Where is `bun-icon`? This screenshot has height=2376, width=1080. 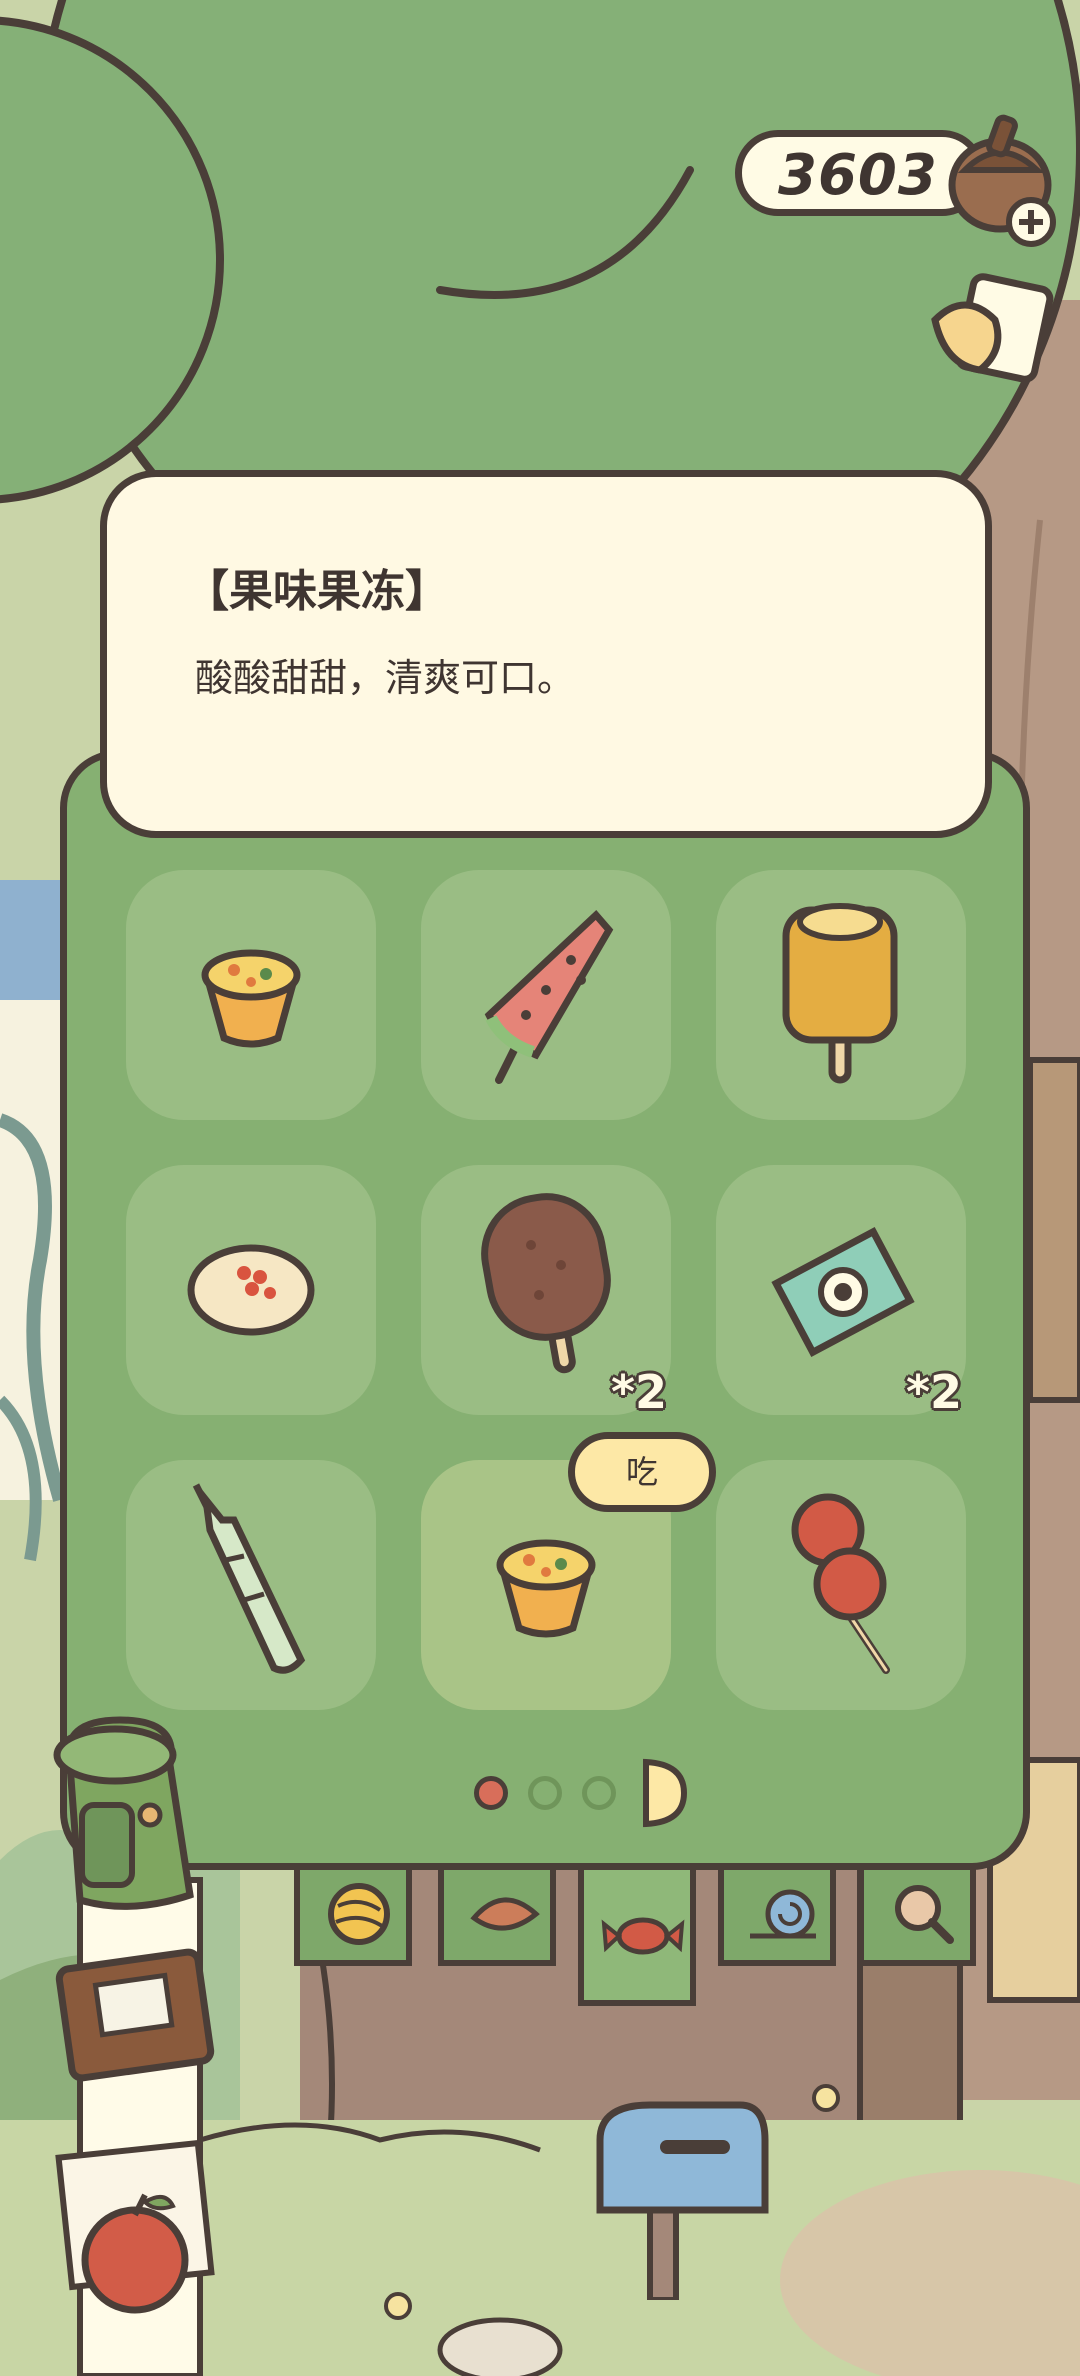
bun-icon is located at coordinates (251, 1290).